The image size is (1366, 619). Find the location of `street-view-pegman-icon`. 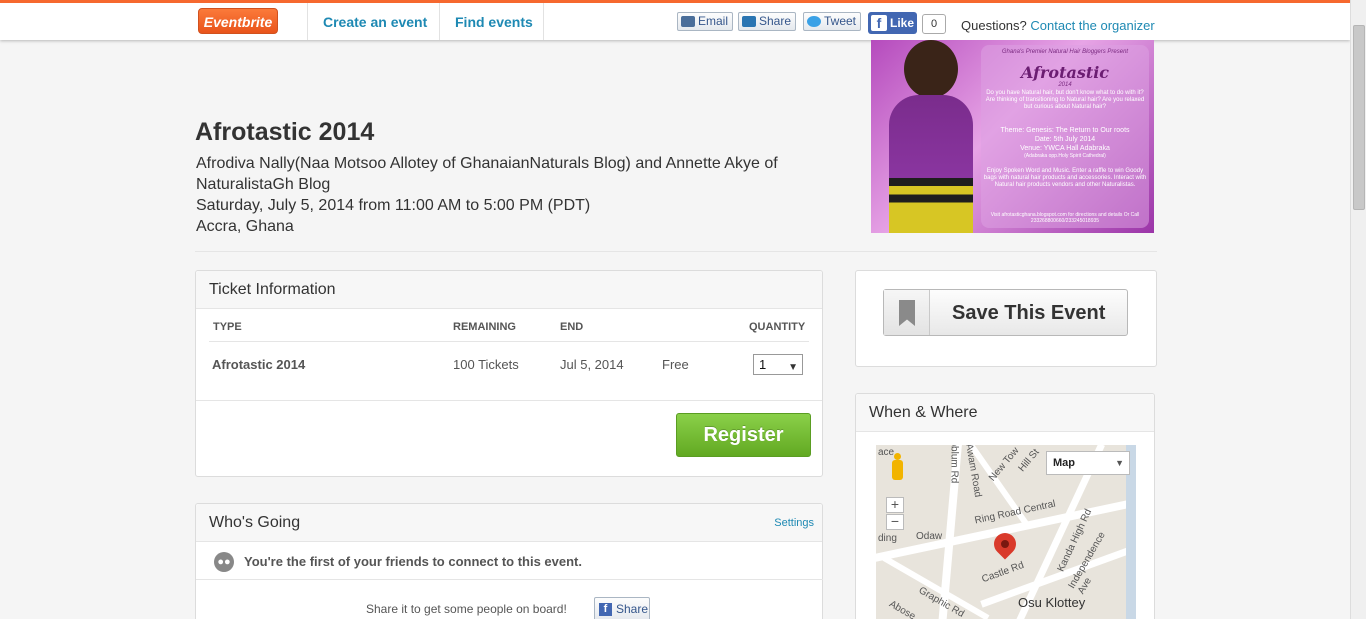

street-view-pegman-icon is located at coordinates (897, 468).